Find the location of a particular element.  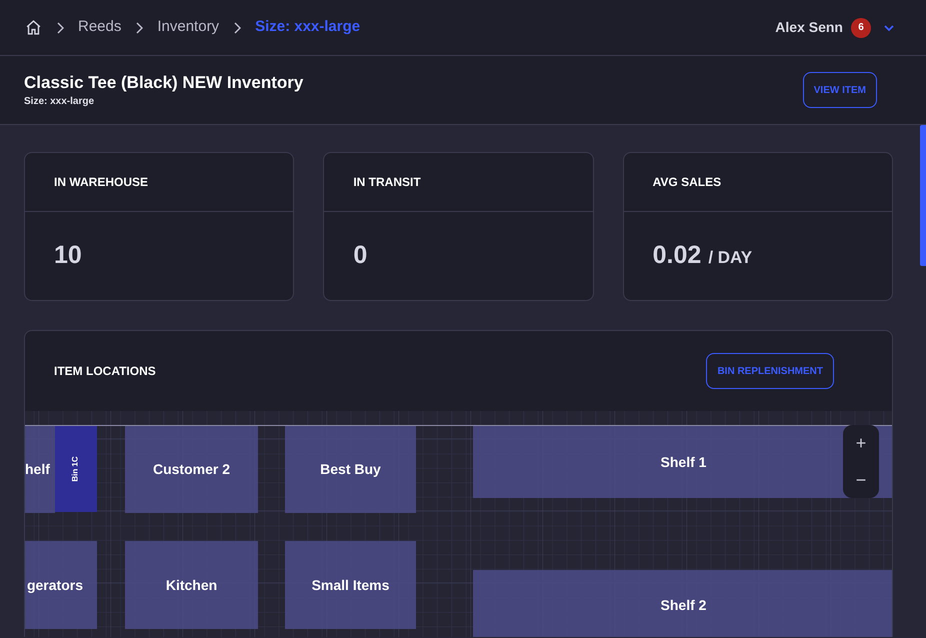

page-subtitle: Size: xxx-large is located at coordinates (60, 101).